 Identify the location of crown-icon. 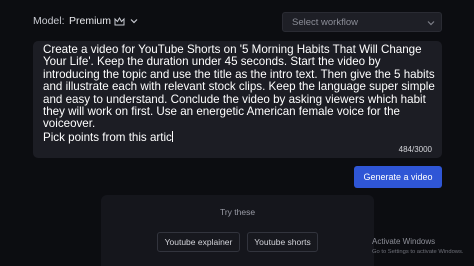
(119, 20).